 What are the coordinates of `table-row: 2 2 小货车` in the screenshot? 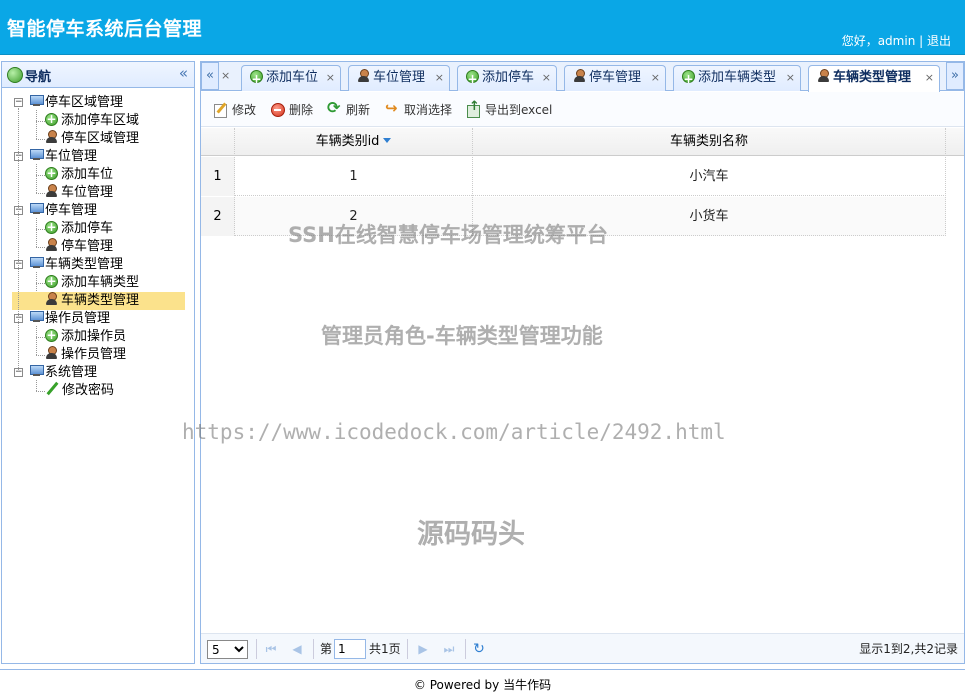 It's located at (573, 216).